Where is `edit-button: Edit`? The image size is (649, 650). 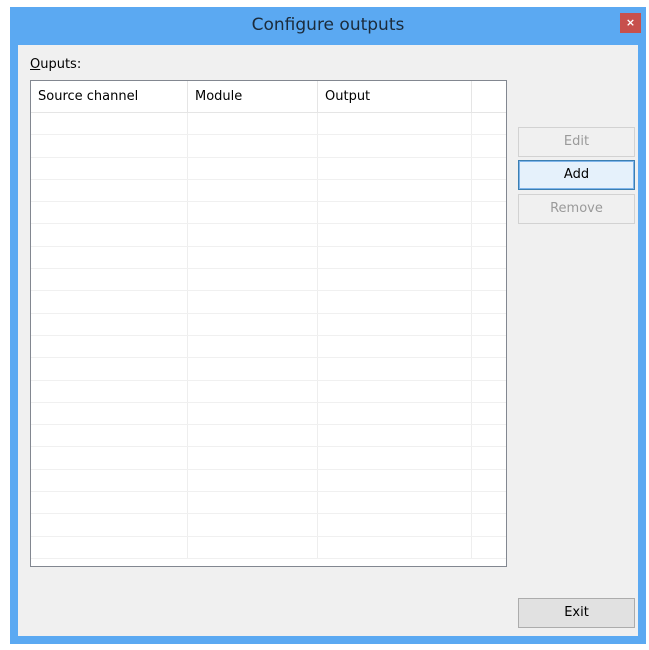
edit-button: Edit is located at coordinates (576, 142).